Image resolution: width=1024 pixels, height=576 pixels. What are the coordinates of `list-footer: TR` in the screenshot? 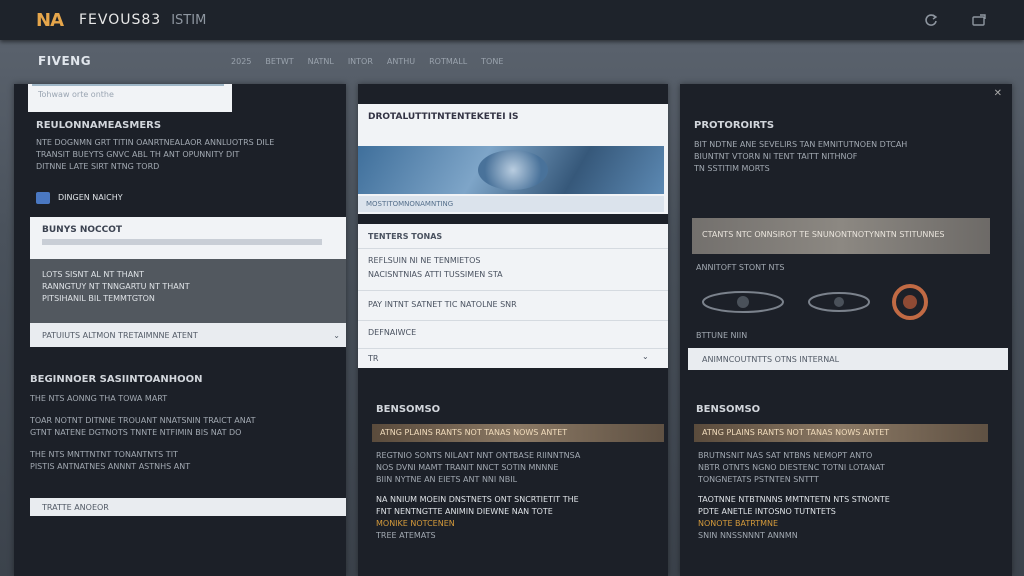 It's located at (373, 358).